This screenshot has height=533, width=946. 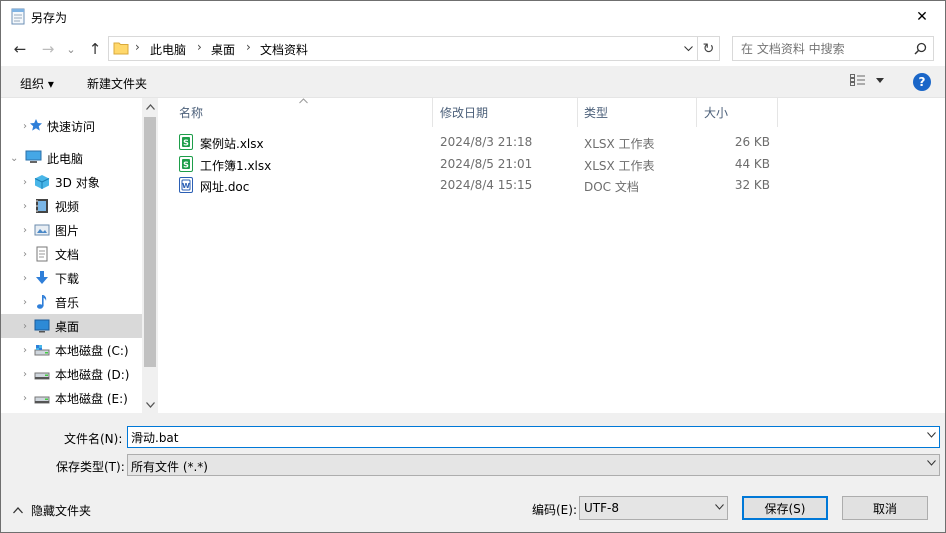 I want to click on organize-menu: 组织 ▾, so click(x=37, y=83).